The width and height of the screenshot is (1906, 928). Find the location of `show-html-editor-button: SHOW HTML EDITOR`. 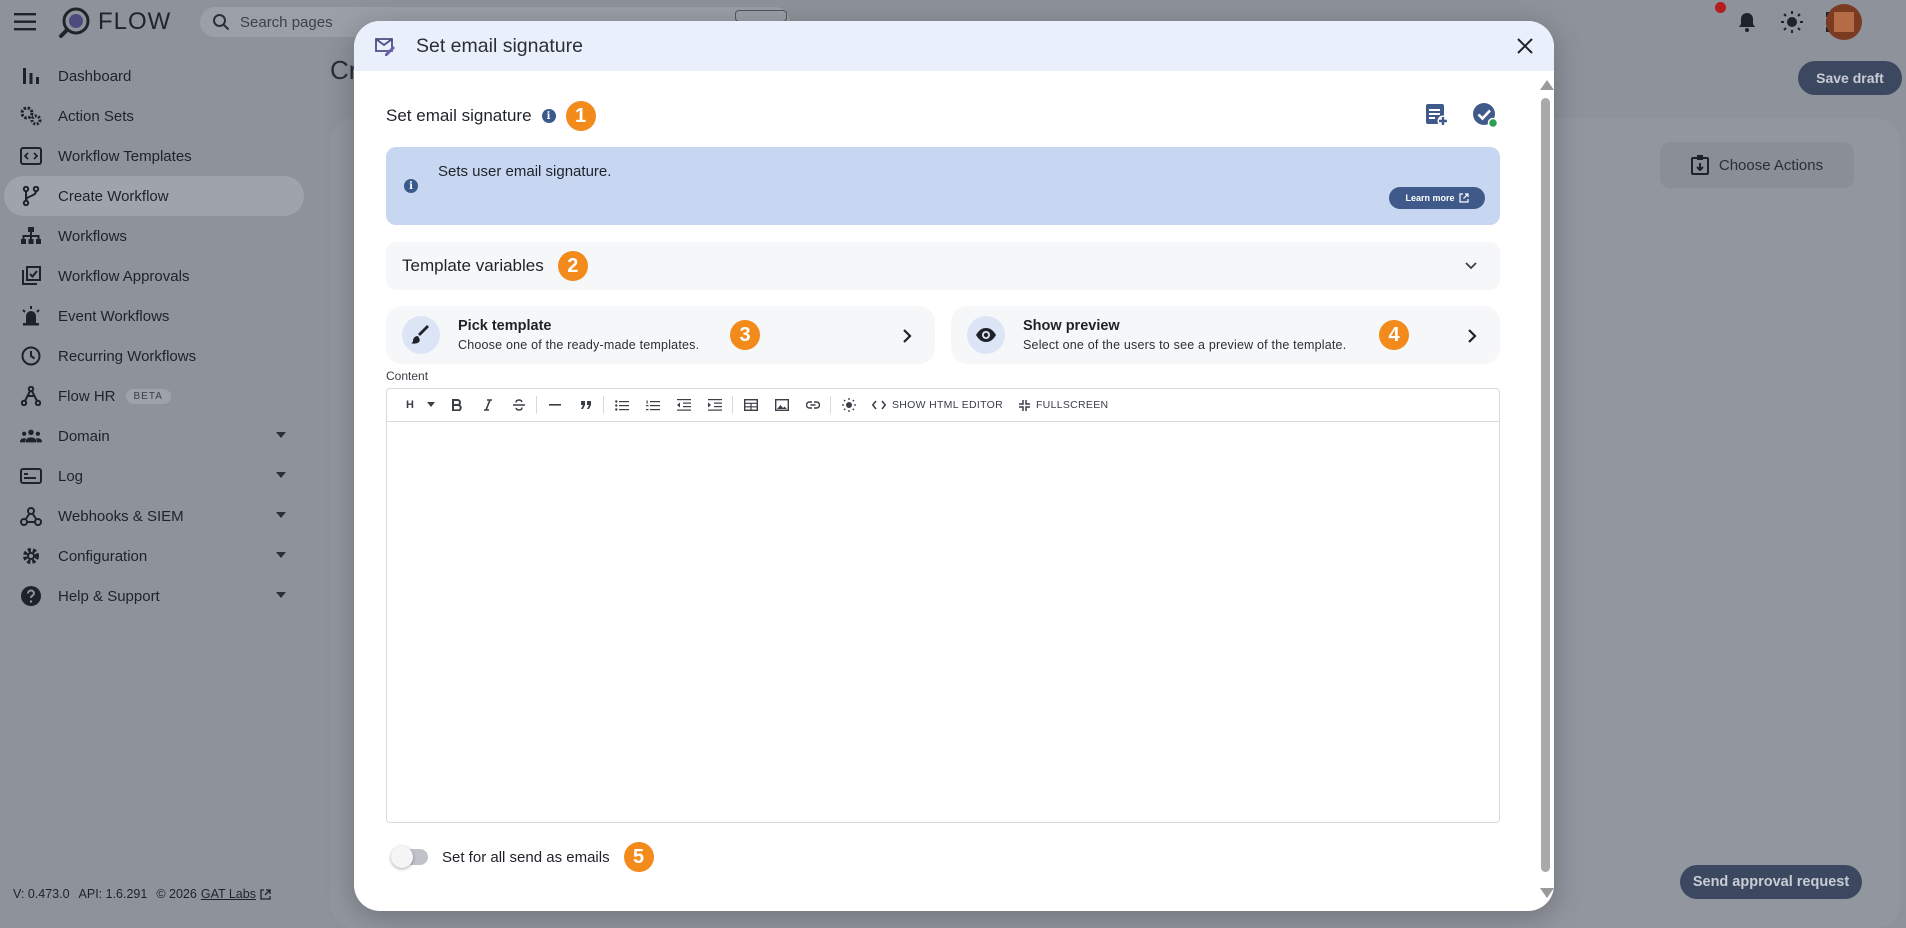

show-html-editor-button: SHOW HTML EDITOR is located at coordinates (937, 405).